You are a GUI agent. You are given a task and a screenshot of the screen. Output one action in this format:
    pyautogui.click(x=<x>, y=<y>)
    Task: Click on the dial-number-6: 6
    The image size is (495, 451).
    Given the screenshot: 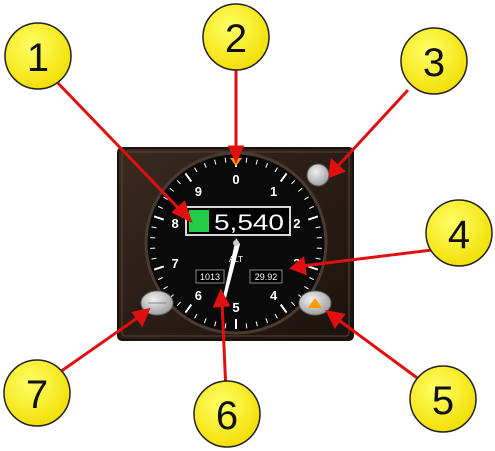 What is the action you would take?
    pyautogui.click(x=198, y=295)
    